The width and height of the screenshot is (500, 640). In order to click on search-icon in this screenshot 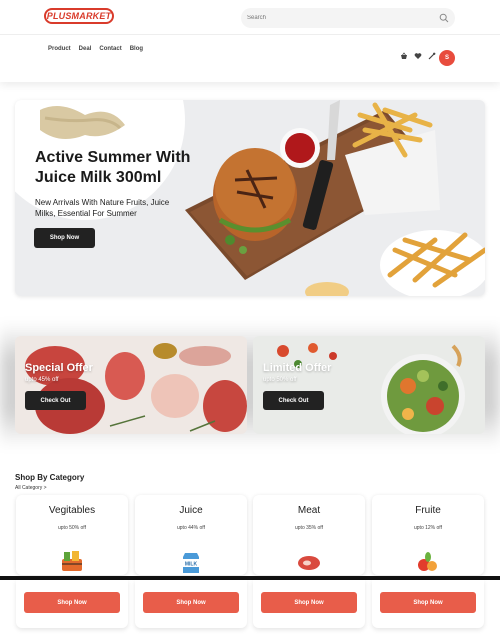, I will do `click(444, 18)`.